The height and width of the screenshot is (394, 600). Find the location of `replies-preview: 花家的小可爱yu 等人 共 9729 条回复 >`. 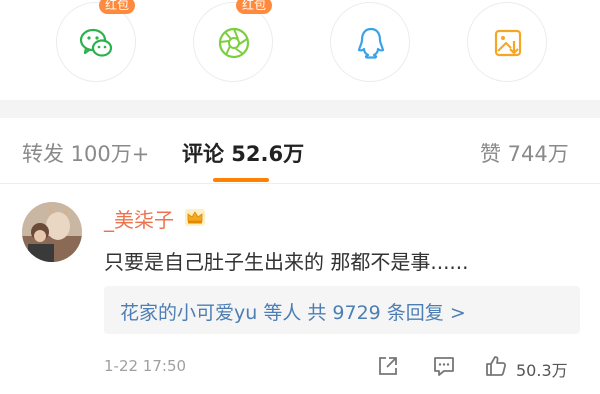

replies-preview: 花家的小可爱yu 等人 共 9729 条回复 > is located at coordinates (342, 310).